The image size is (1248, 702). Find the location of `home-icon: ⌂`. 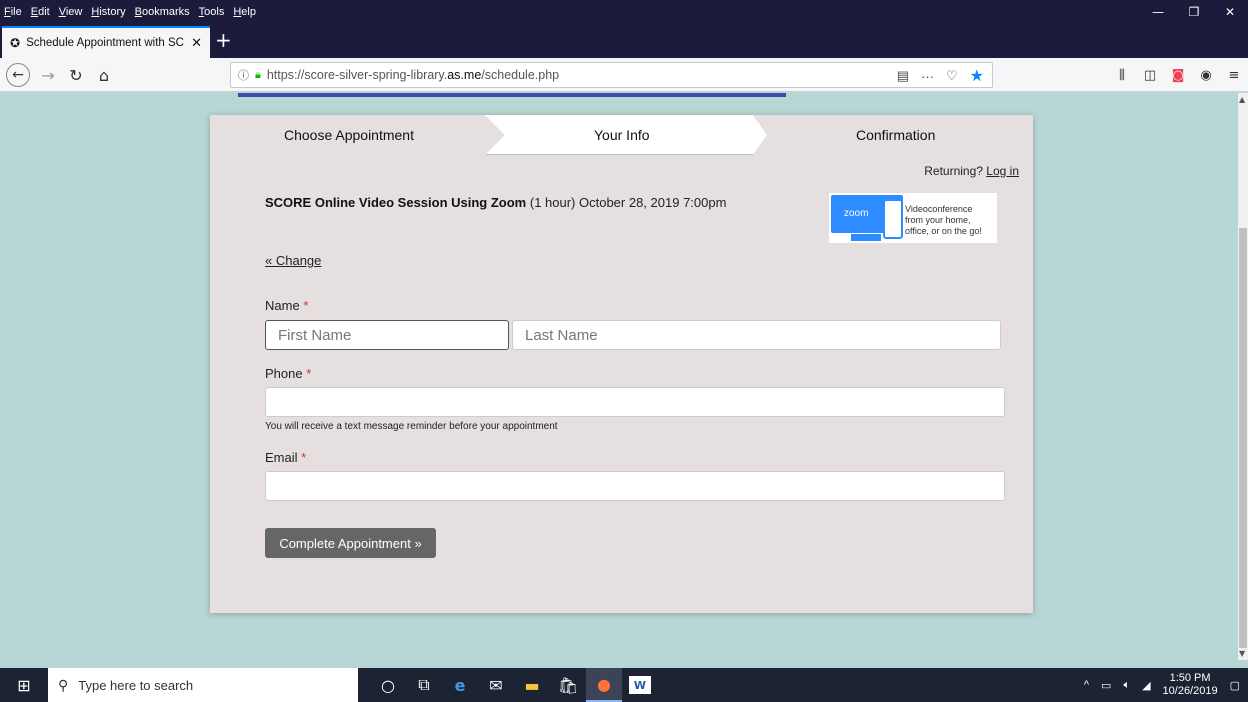

home-icon: ⌂ is located at coordinates (104, 75).